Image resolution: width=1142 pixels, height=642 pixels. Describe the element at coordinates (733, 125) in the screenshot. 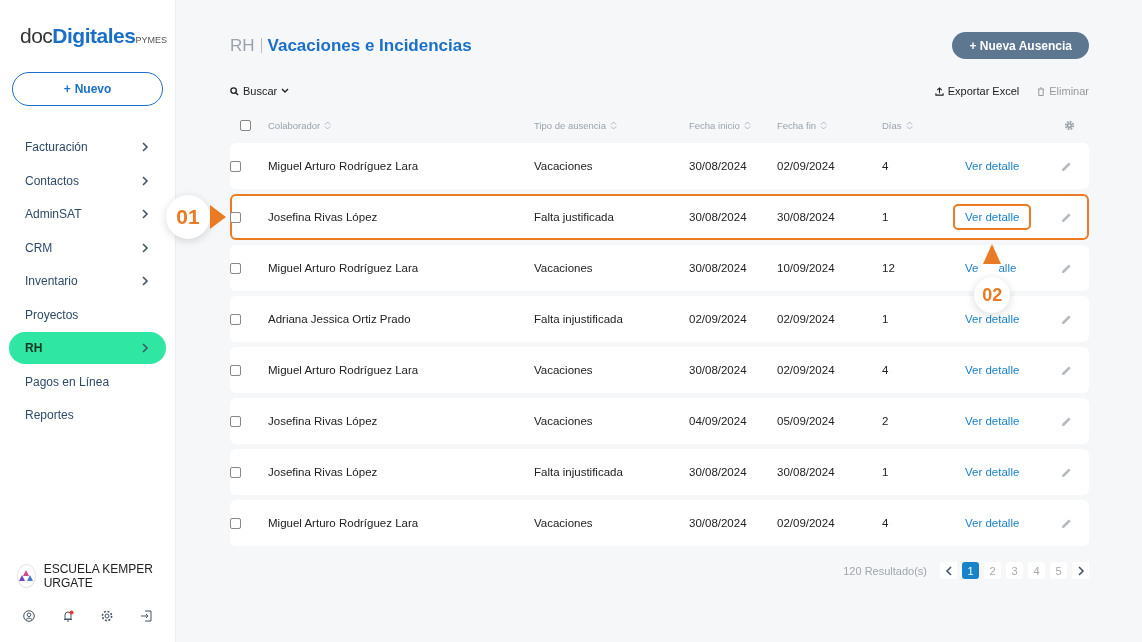

I see `column-header: Fecha inicio` at that location.